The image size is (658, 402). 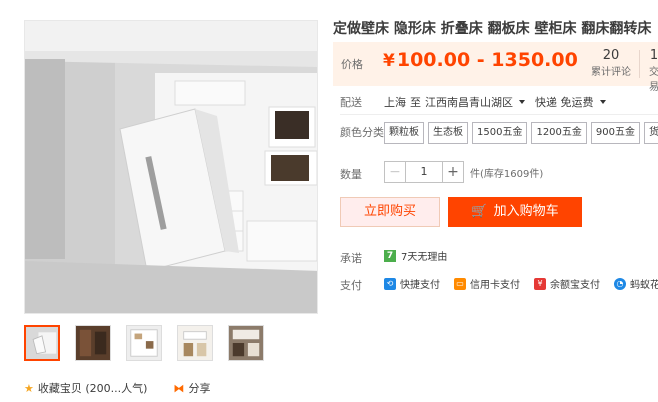 I want to click on share-label: 分享, so click(x=199, y=388).